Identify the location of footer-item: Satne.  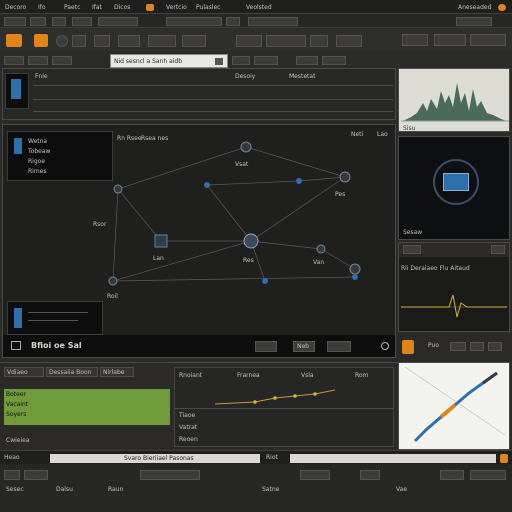
(270, 489).